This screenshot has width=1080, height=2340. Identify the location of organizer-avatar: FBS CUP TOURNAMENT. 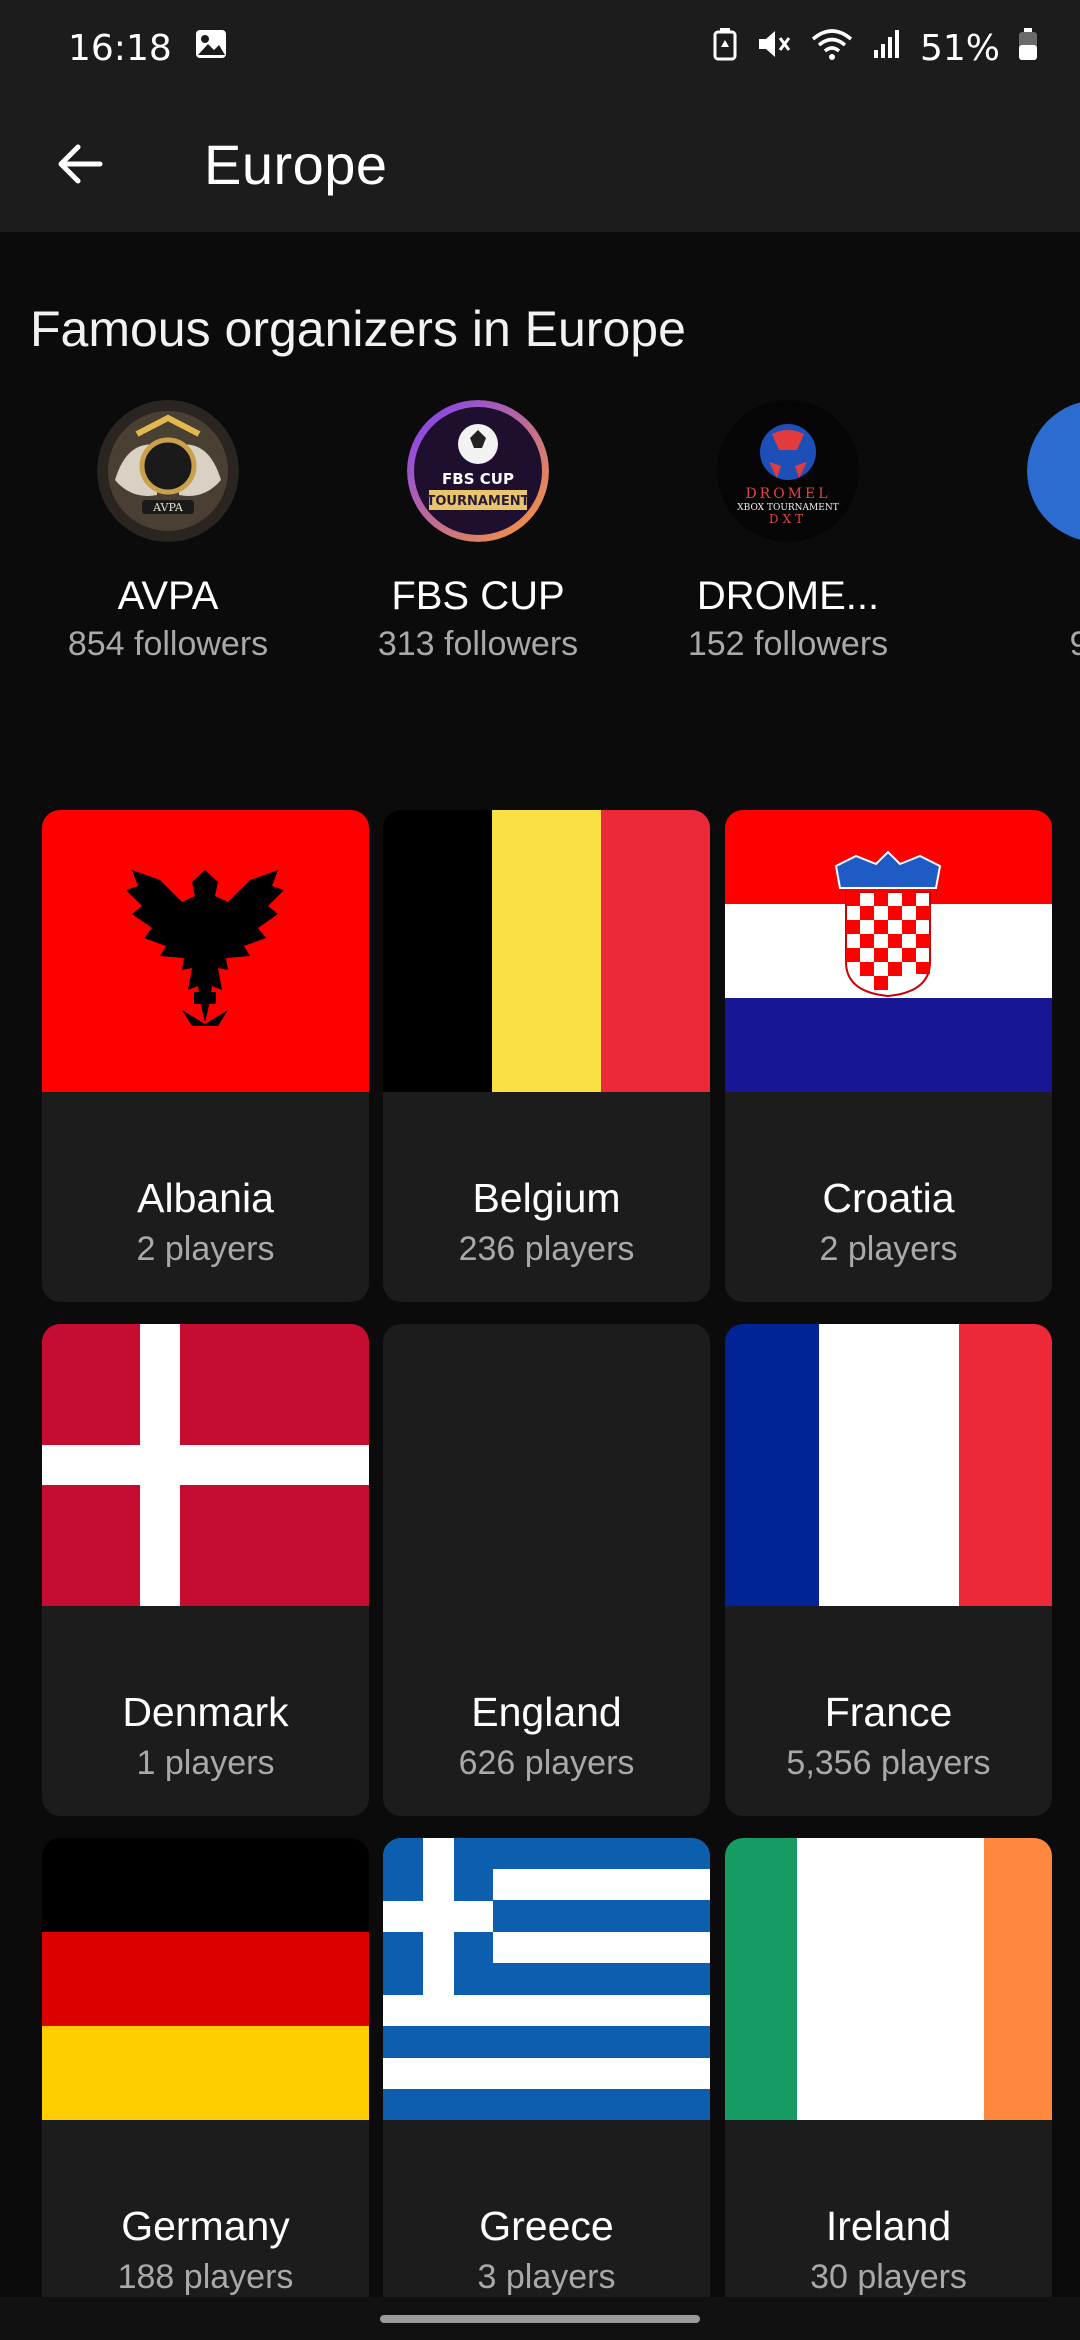
(478, 471).